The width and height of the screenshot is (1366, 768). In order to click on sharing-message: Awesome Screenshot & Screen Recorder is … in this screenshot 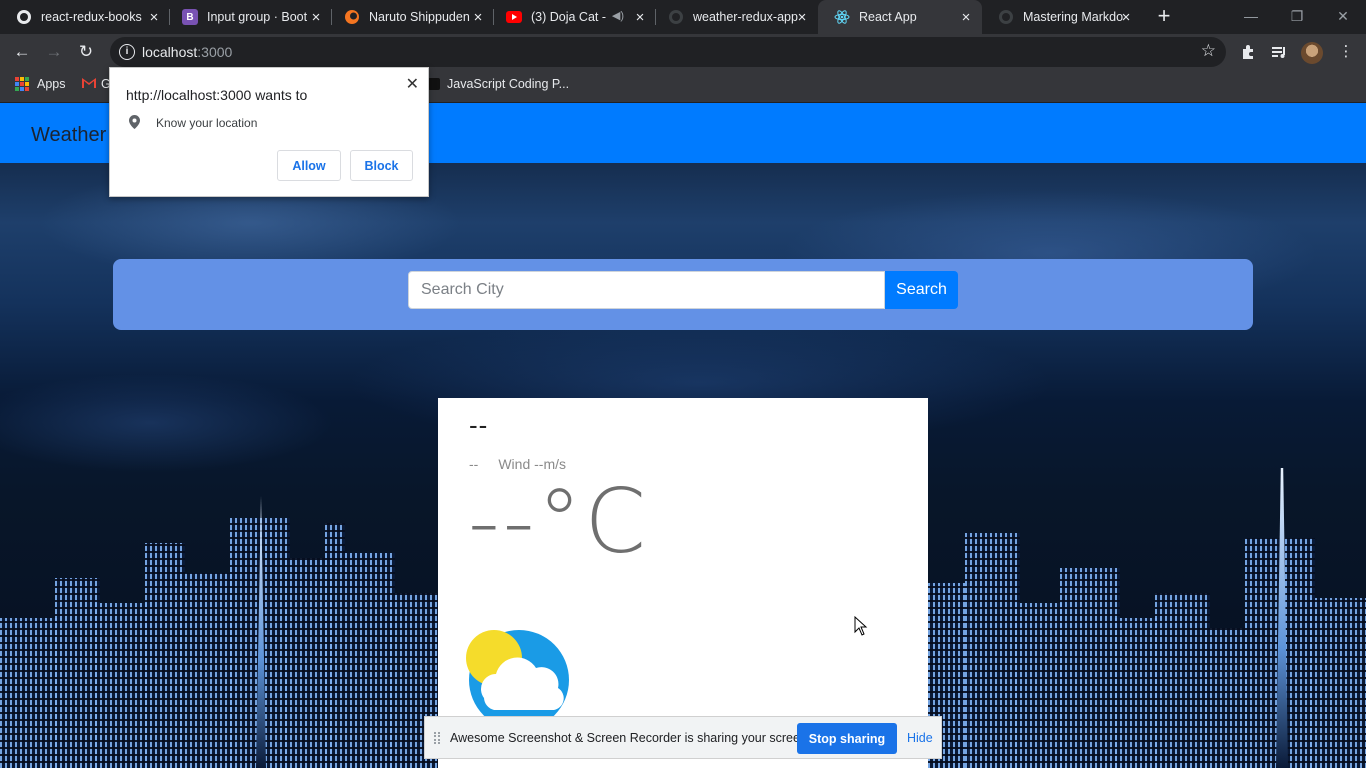, I will do `click(630, 738)`.